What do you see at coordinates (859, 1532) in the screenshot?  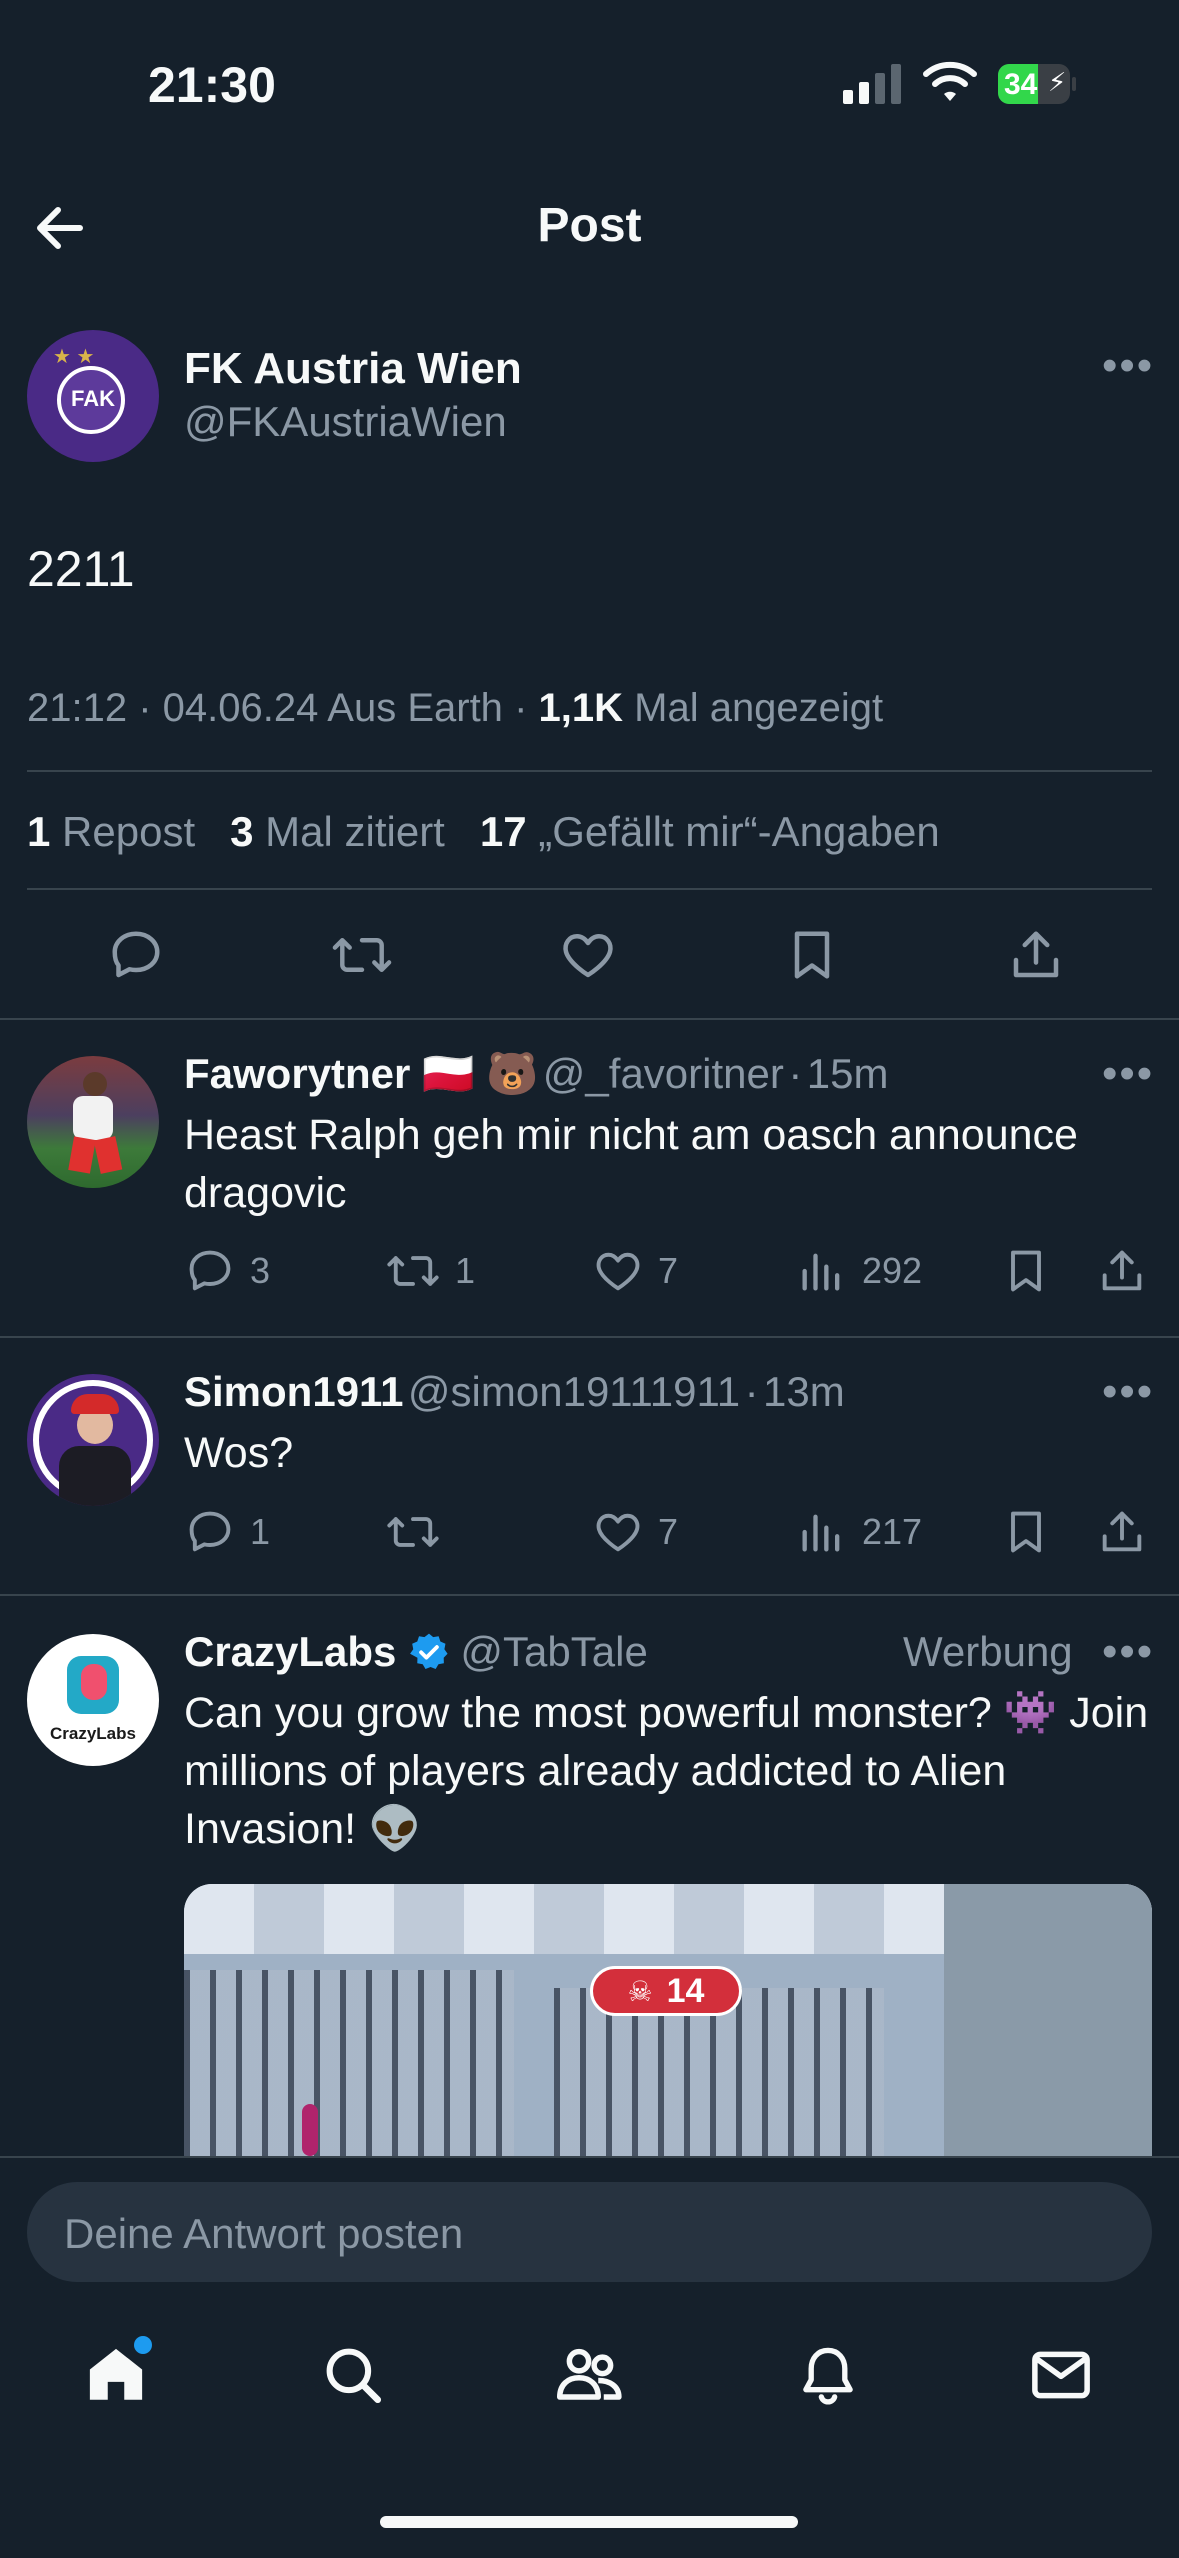 I see `reply-views-button: 217` at bounding box center [859, 1532].